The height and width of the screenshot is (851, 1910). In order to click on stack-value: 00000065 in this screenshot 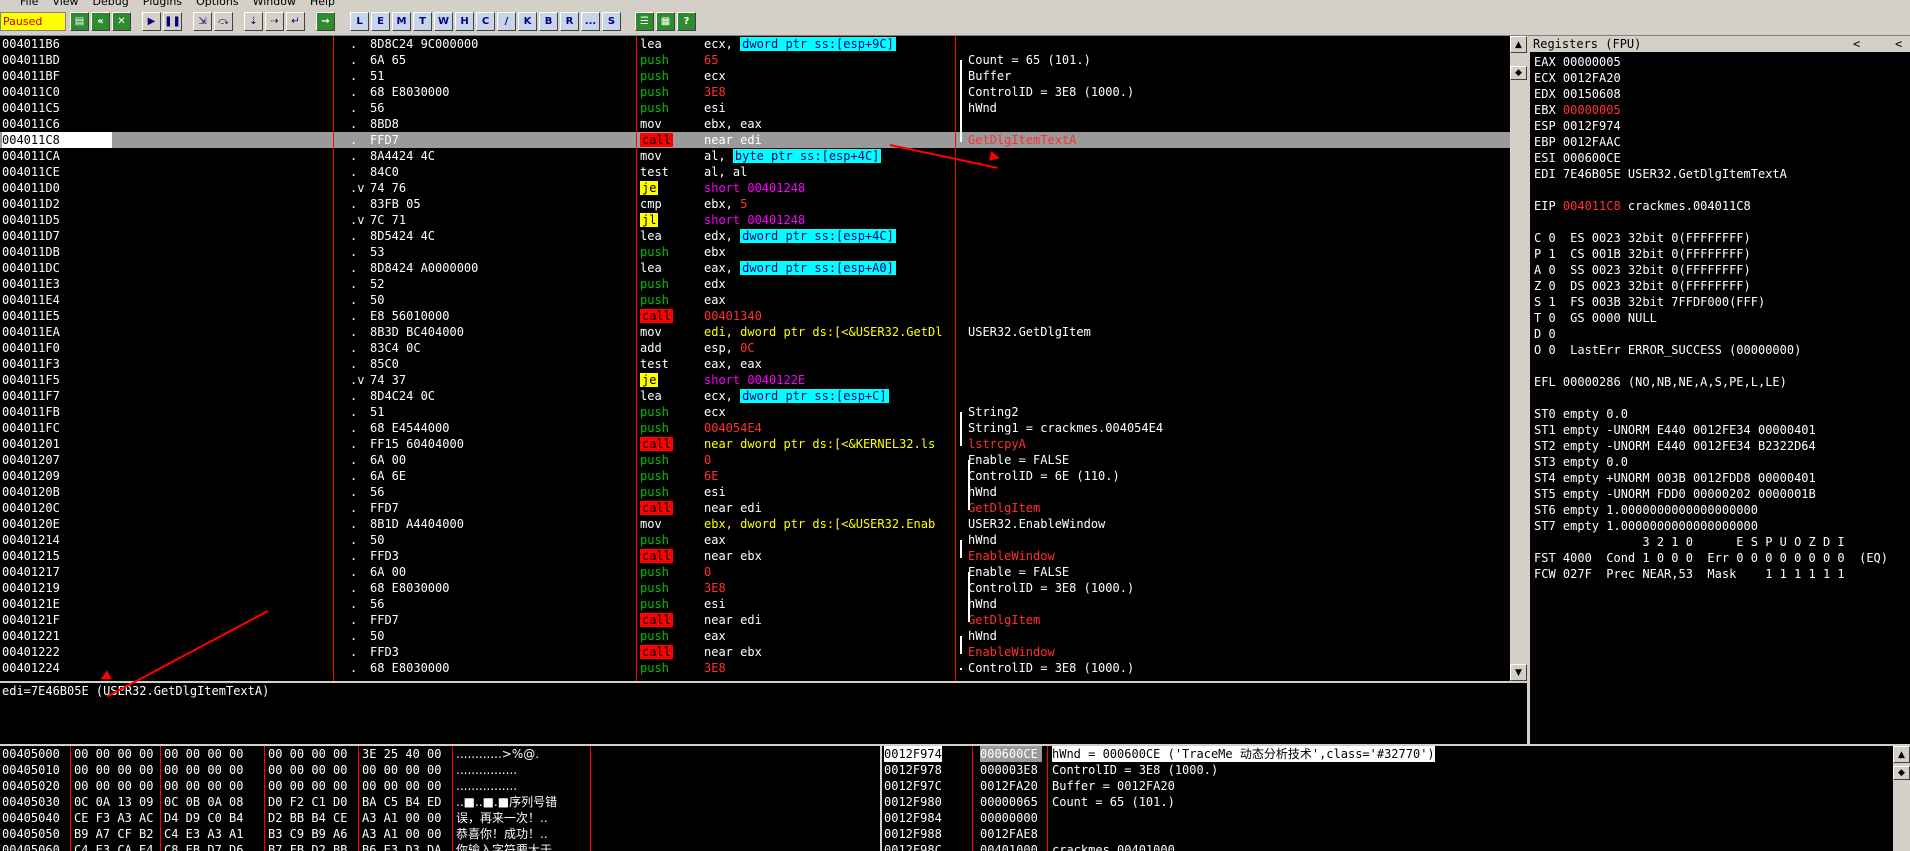, I will do `click(1009, 802)`.